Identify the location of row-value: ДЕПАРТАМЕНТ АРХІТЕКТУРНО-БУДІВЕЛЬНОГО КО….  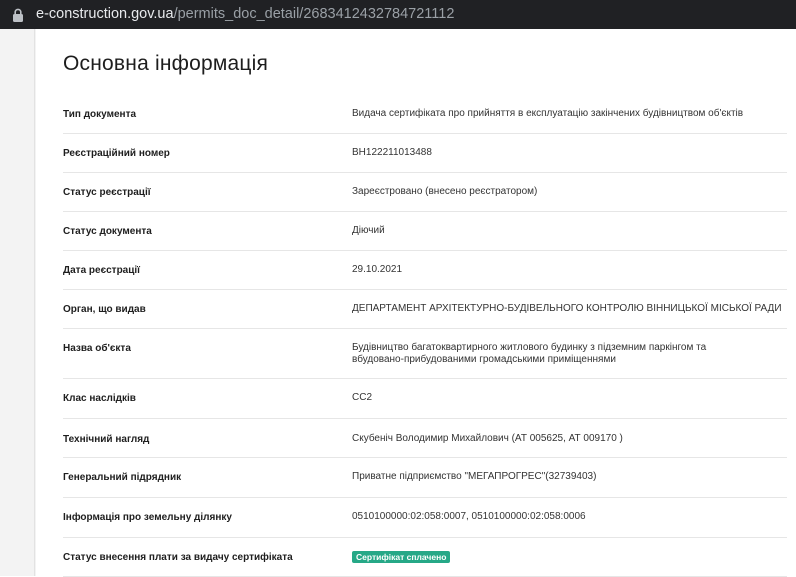
(567, 308).